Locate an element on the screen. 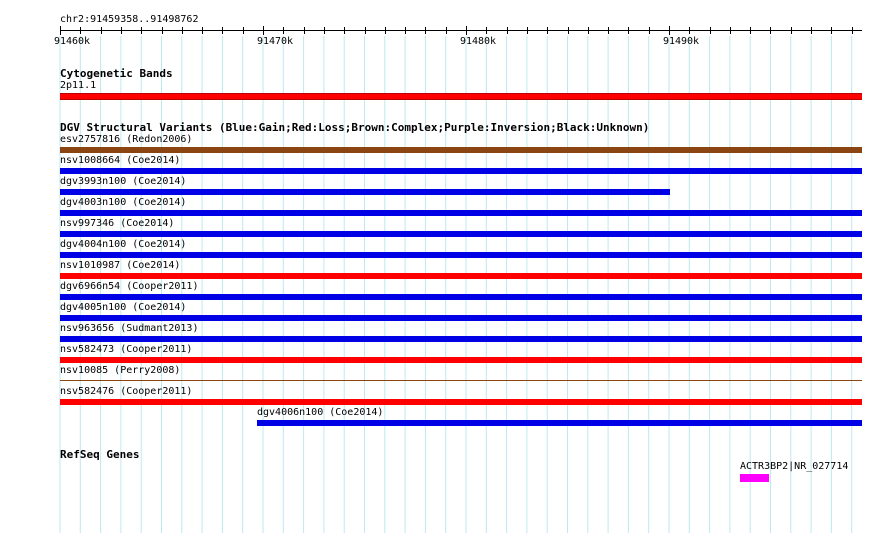 Image resolution: width=890 pixels, height=533 pixels. coordinate-label: chr2:91459358..91498762 is located at coordinates (129, 19).